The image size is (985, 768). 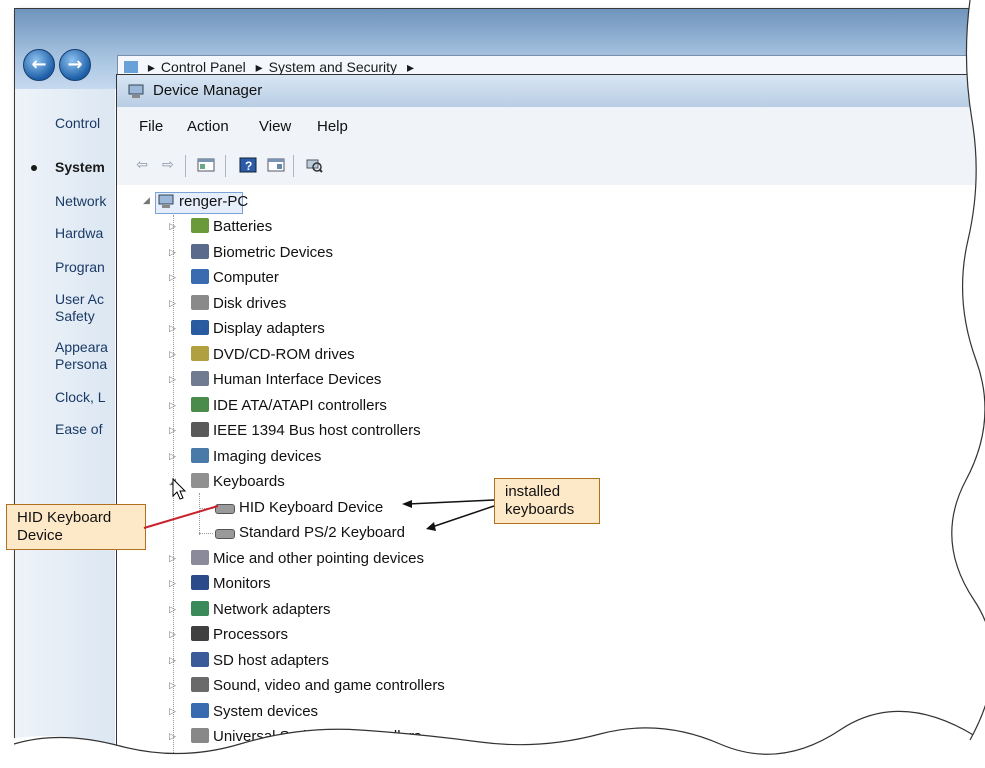 I want to click on root-label: renger-PC, so click(x=214, y=201).